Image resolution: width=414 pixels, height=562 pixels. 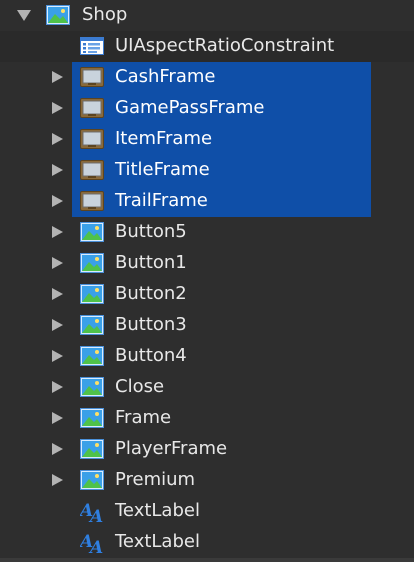 What do you see at coordinates (207, 325) in the screenshot?
I see `tree-row-button3: Button3` at bounding box center [207, 325].